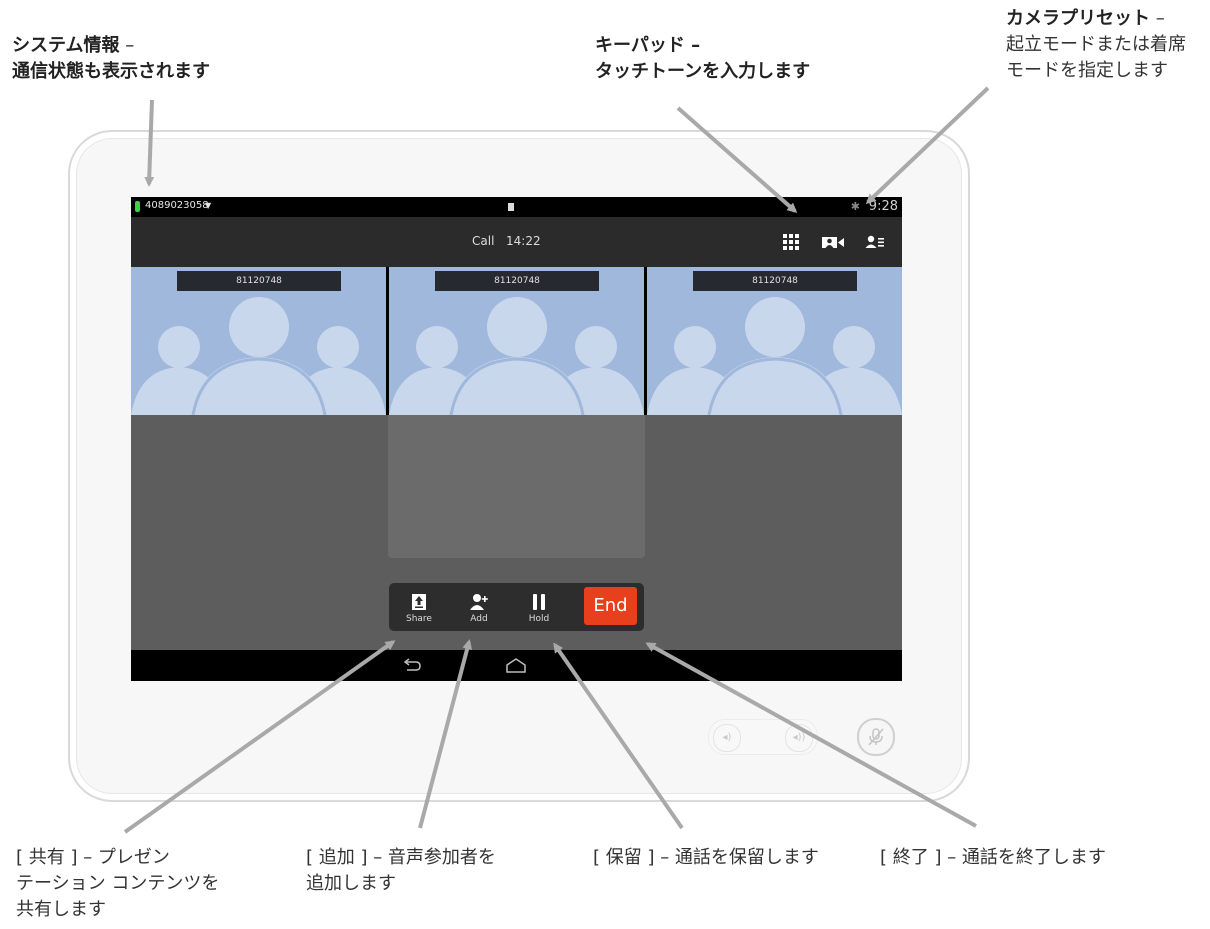  Describe the element at coordinates (137, 206) in the screenshot. I see `battery-icon` at that location.